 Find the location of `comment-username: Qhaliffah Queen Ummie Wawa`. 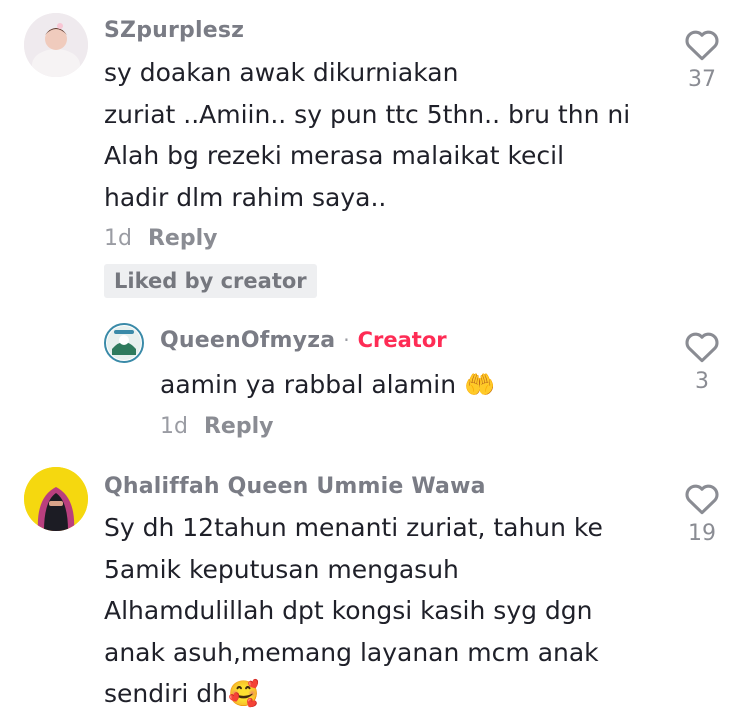

comment-username: Qhaliffah Queen Ummie Wawa is located at coordinates (295, 486).